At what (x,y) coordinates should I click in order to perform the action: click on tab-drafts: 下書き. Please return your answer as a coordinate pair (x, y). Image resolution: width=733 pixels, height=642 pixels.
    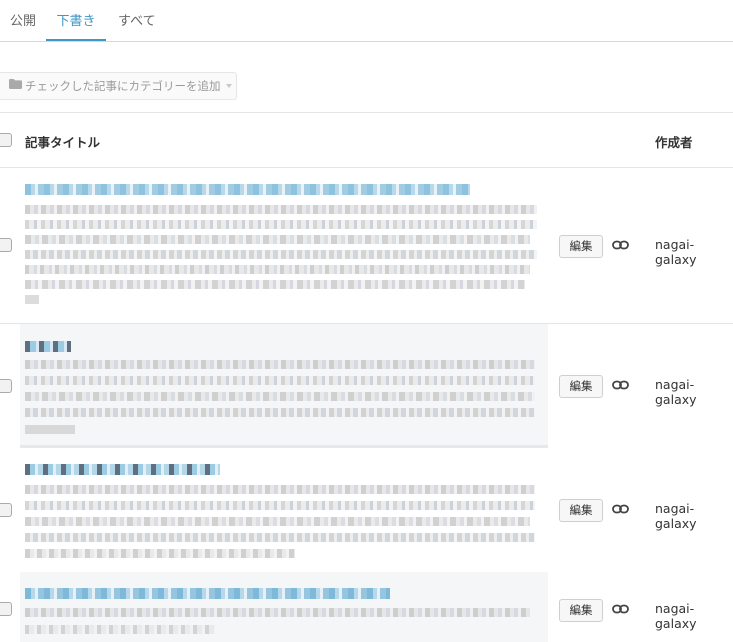
    Looking at the image, I should click on (76, 20).